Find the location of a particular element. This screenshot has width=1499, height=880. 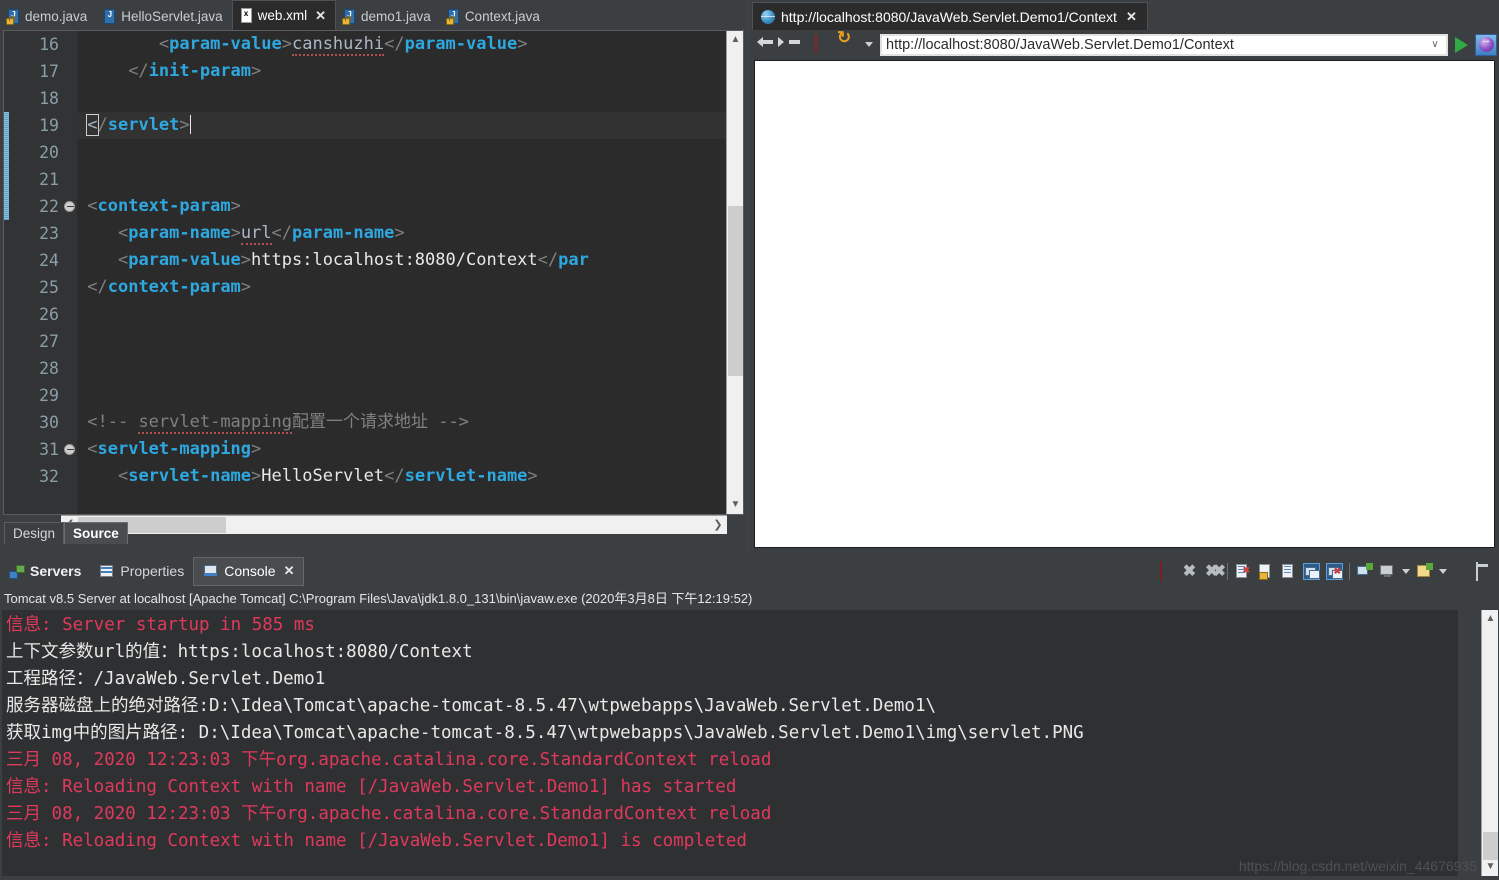

properties-icon is located at coordinates (107, 571).